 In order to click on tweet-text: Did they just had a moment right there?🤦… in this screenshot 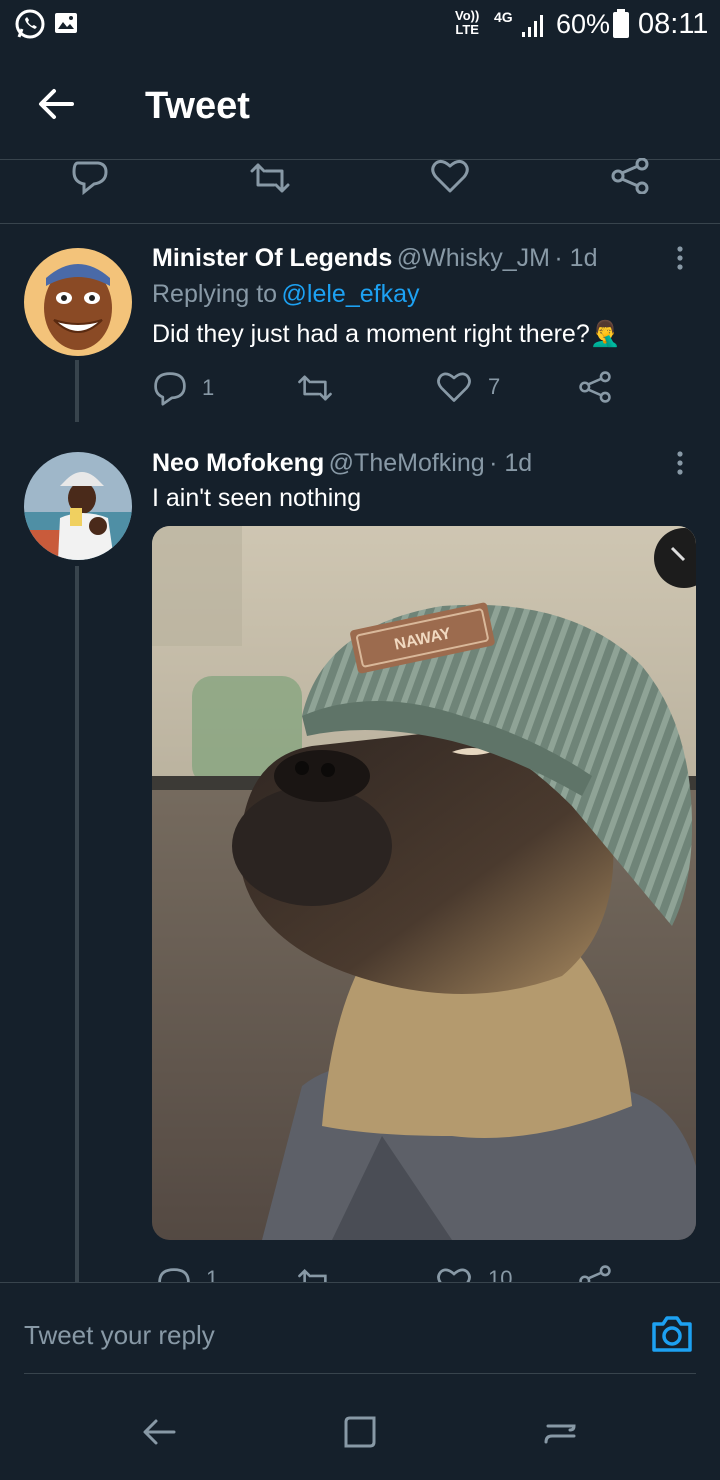, I will do `click(386, 334)`.